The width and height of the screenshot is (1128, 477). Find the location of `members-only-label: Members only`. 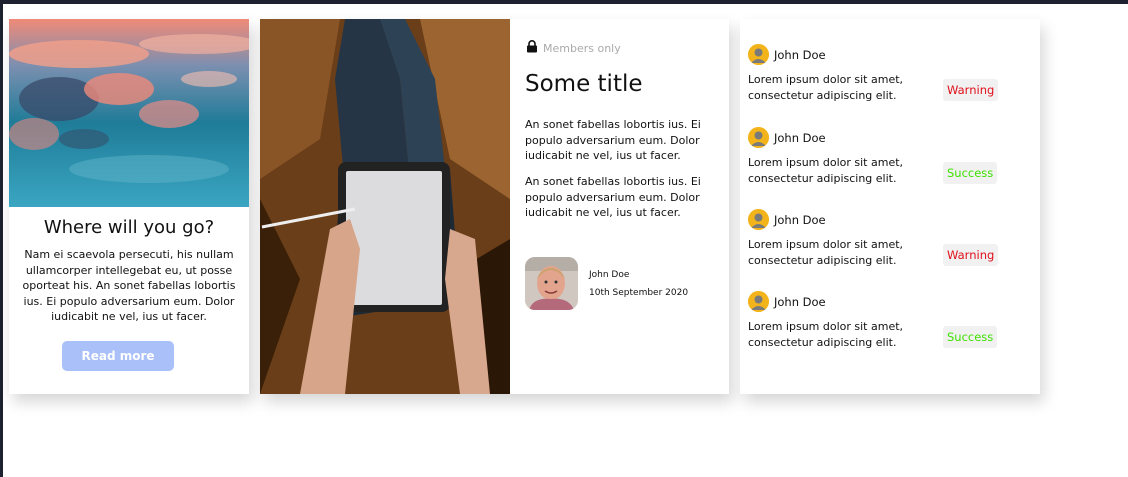

members-only-label: Members only is located at coordinates (573, 48).